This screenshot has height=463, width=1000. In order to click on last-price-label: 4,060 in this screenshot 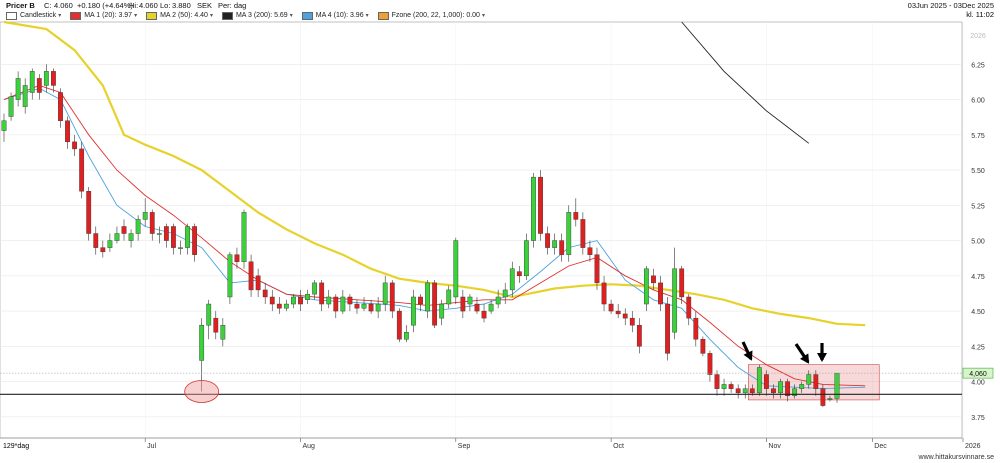, I will do `click(978, 374)`.